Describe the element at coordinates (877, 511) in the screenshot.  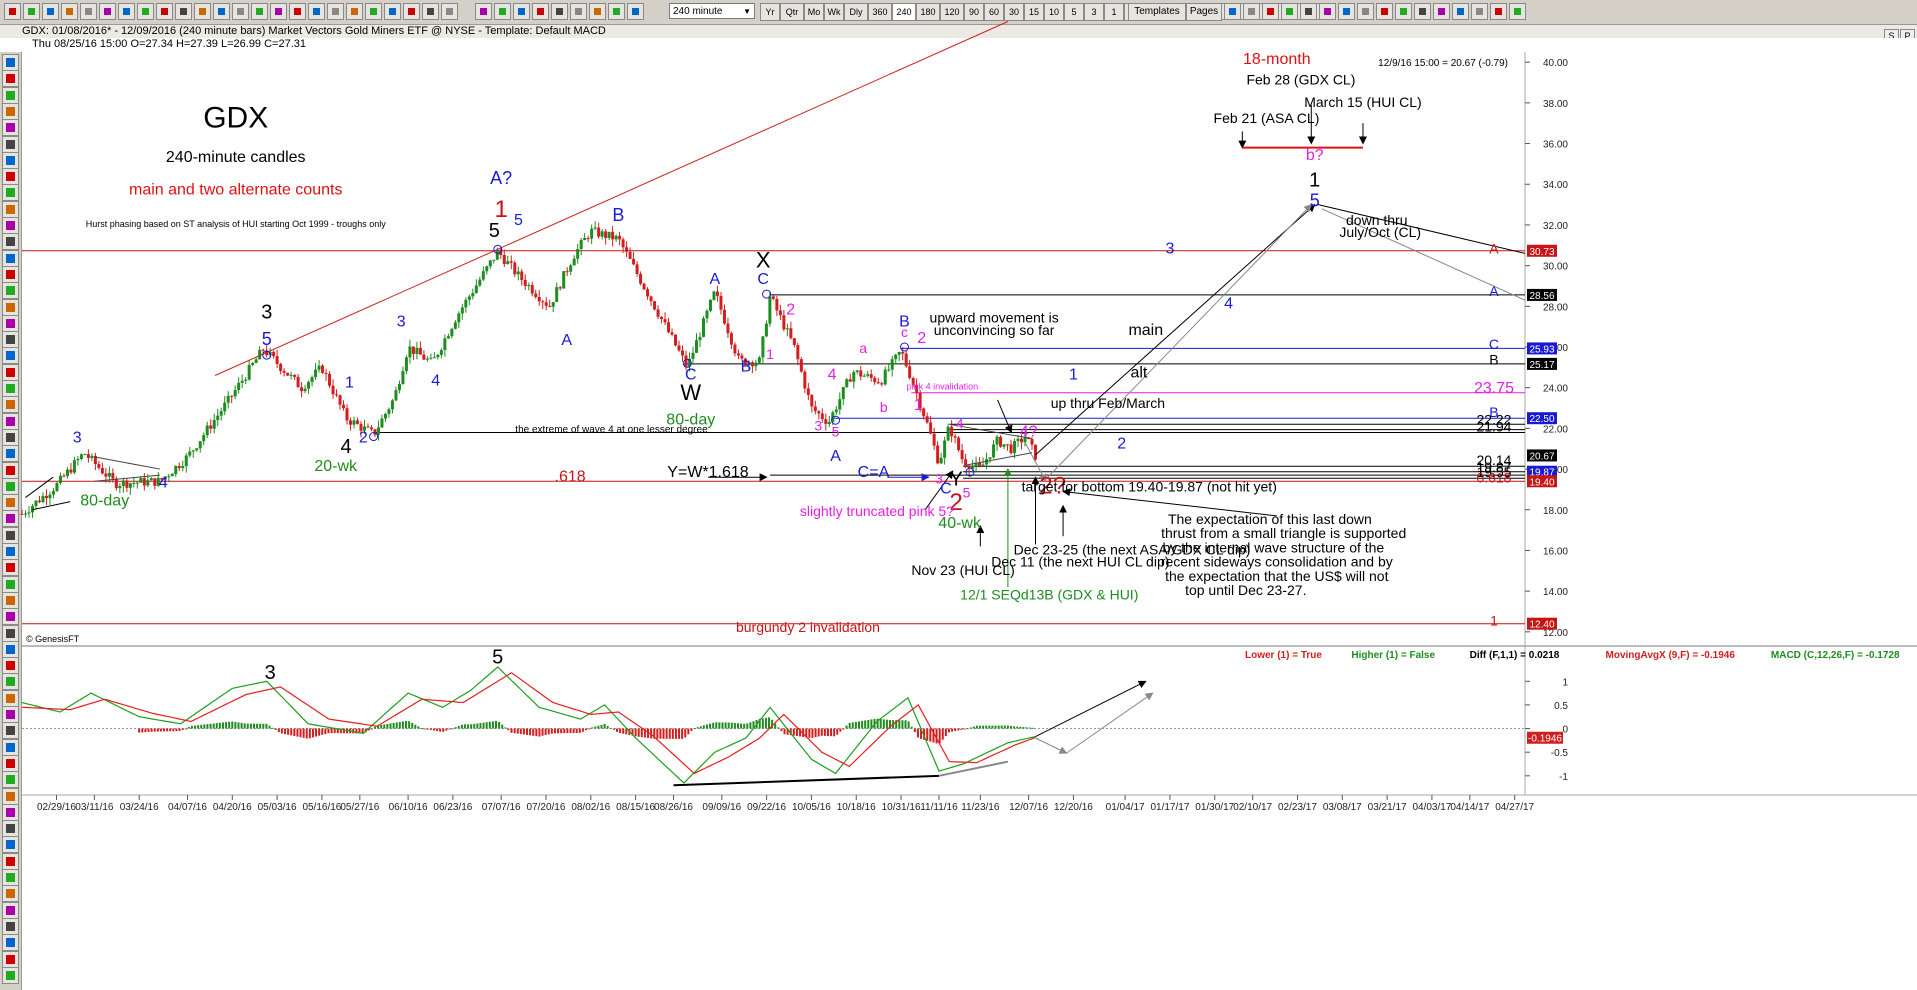
I see `wave-label: slightly truncated pink 5?` at that location.